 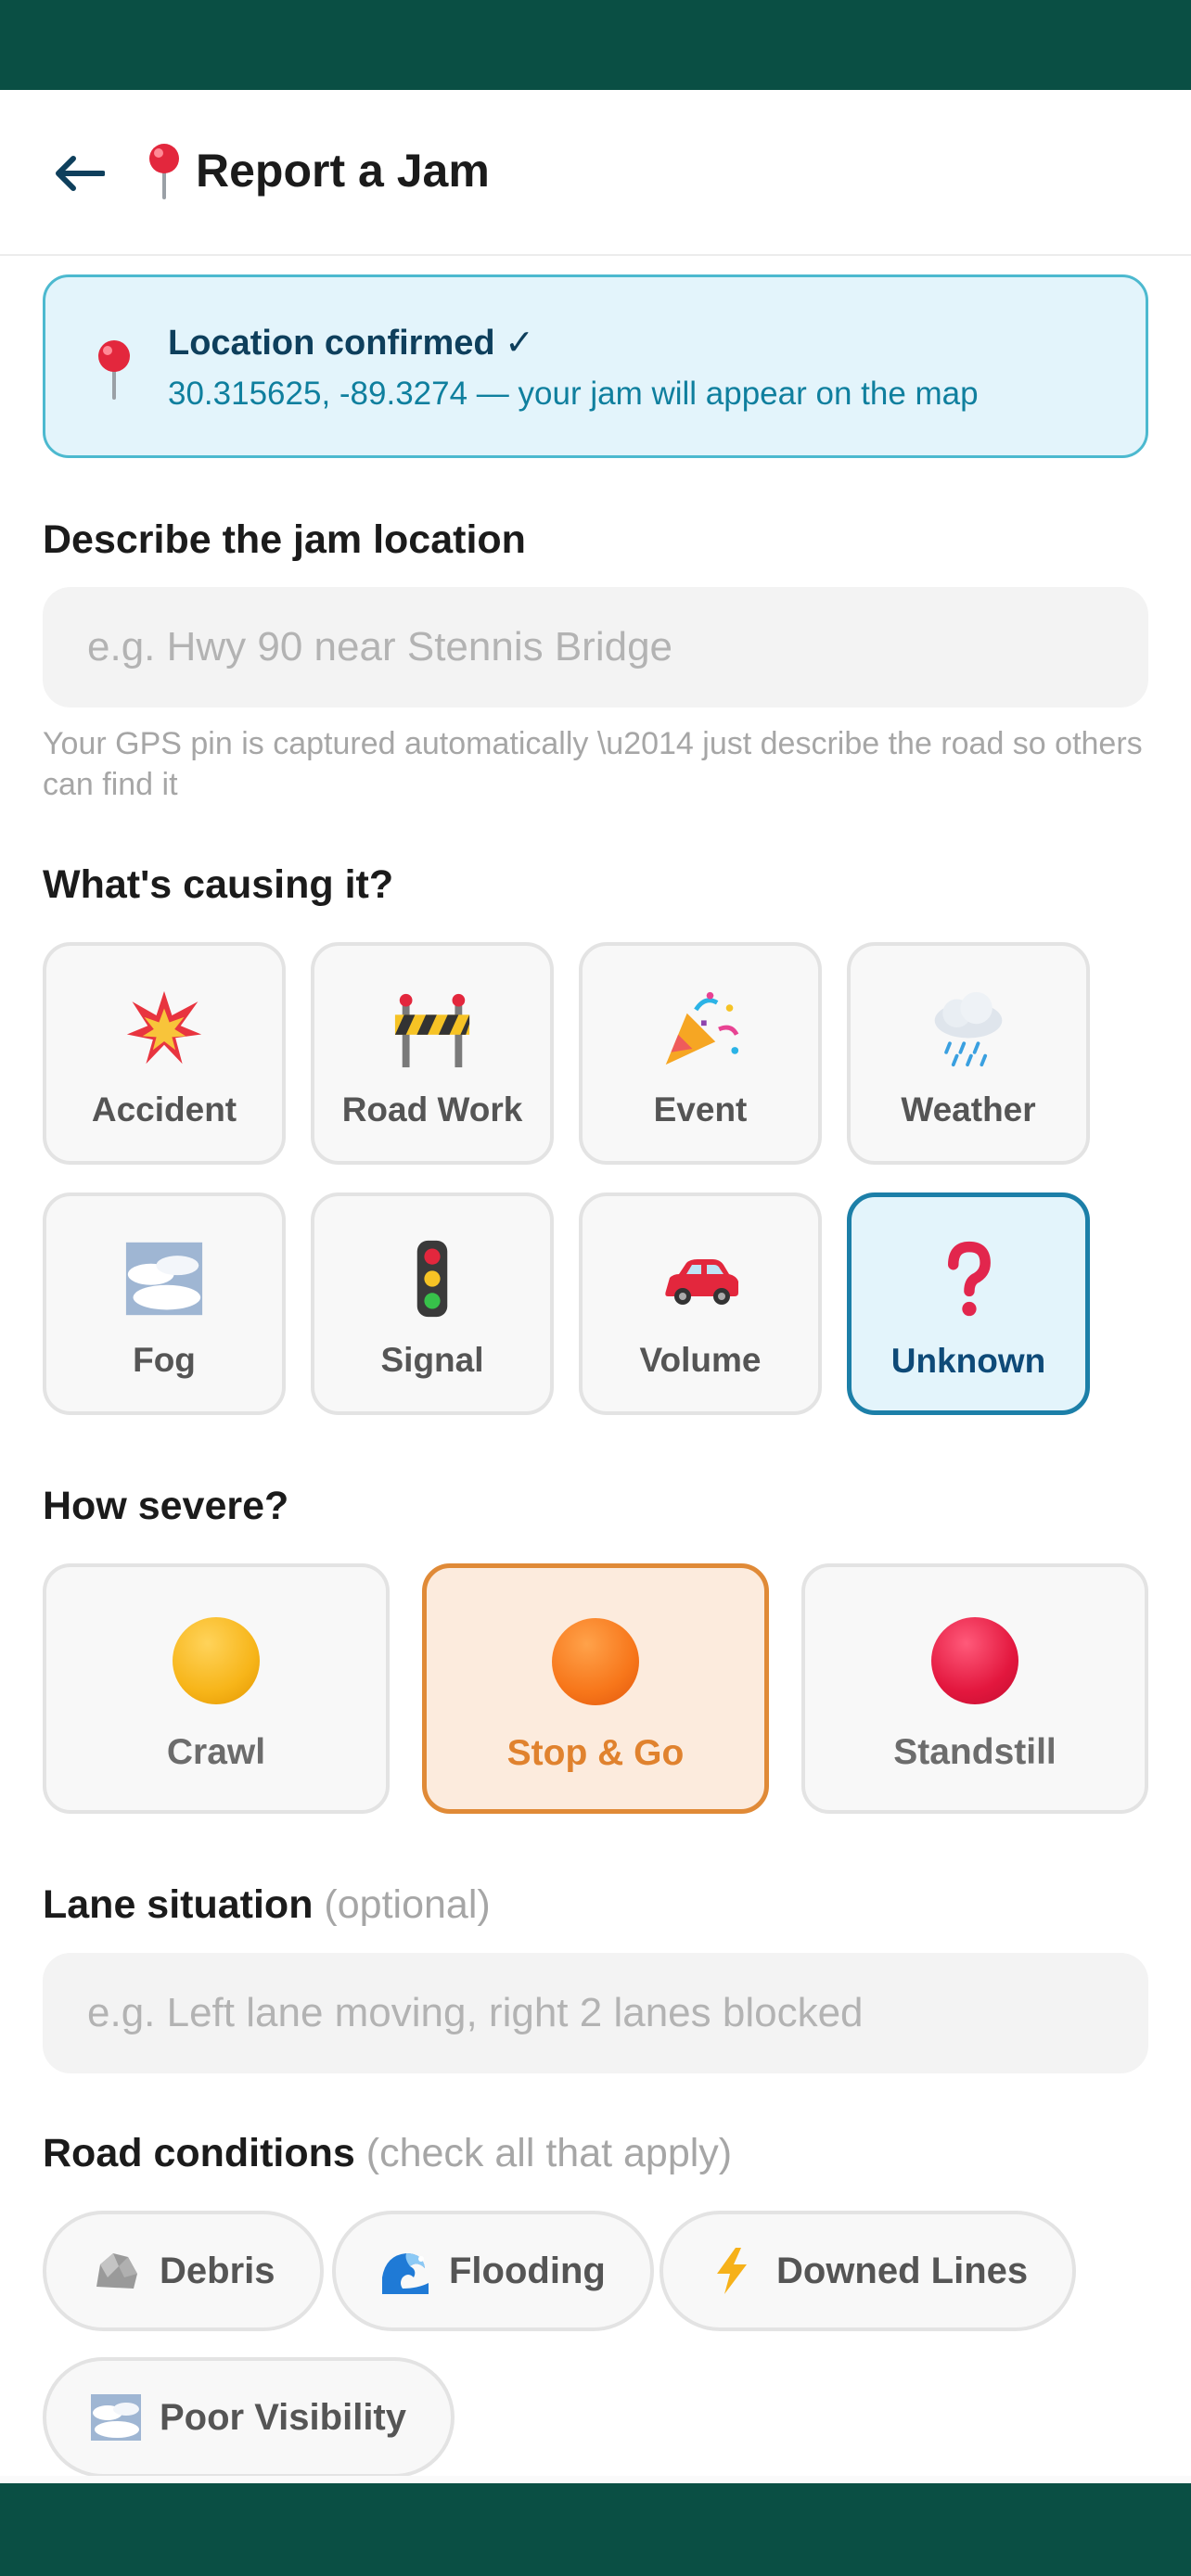 What do you see at coordinates (527, 2271) in the screenshot?
I see `condition-chip-label: Flooding` at bounding box center [527, 2271].